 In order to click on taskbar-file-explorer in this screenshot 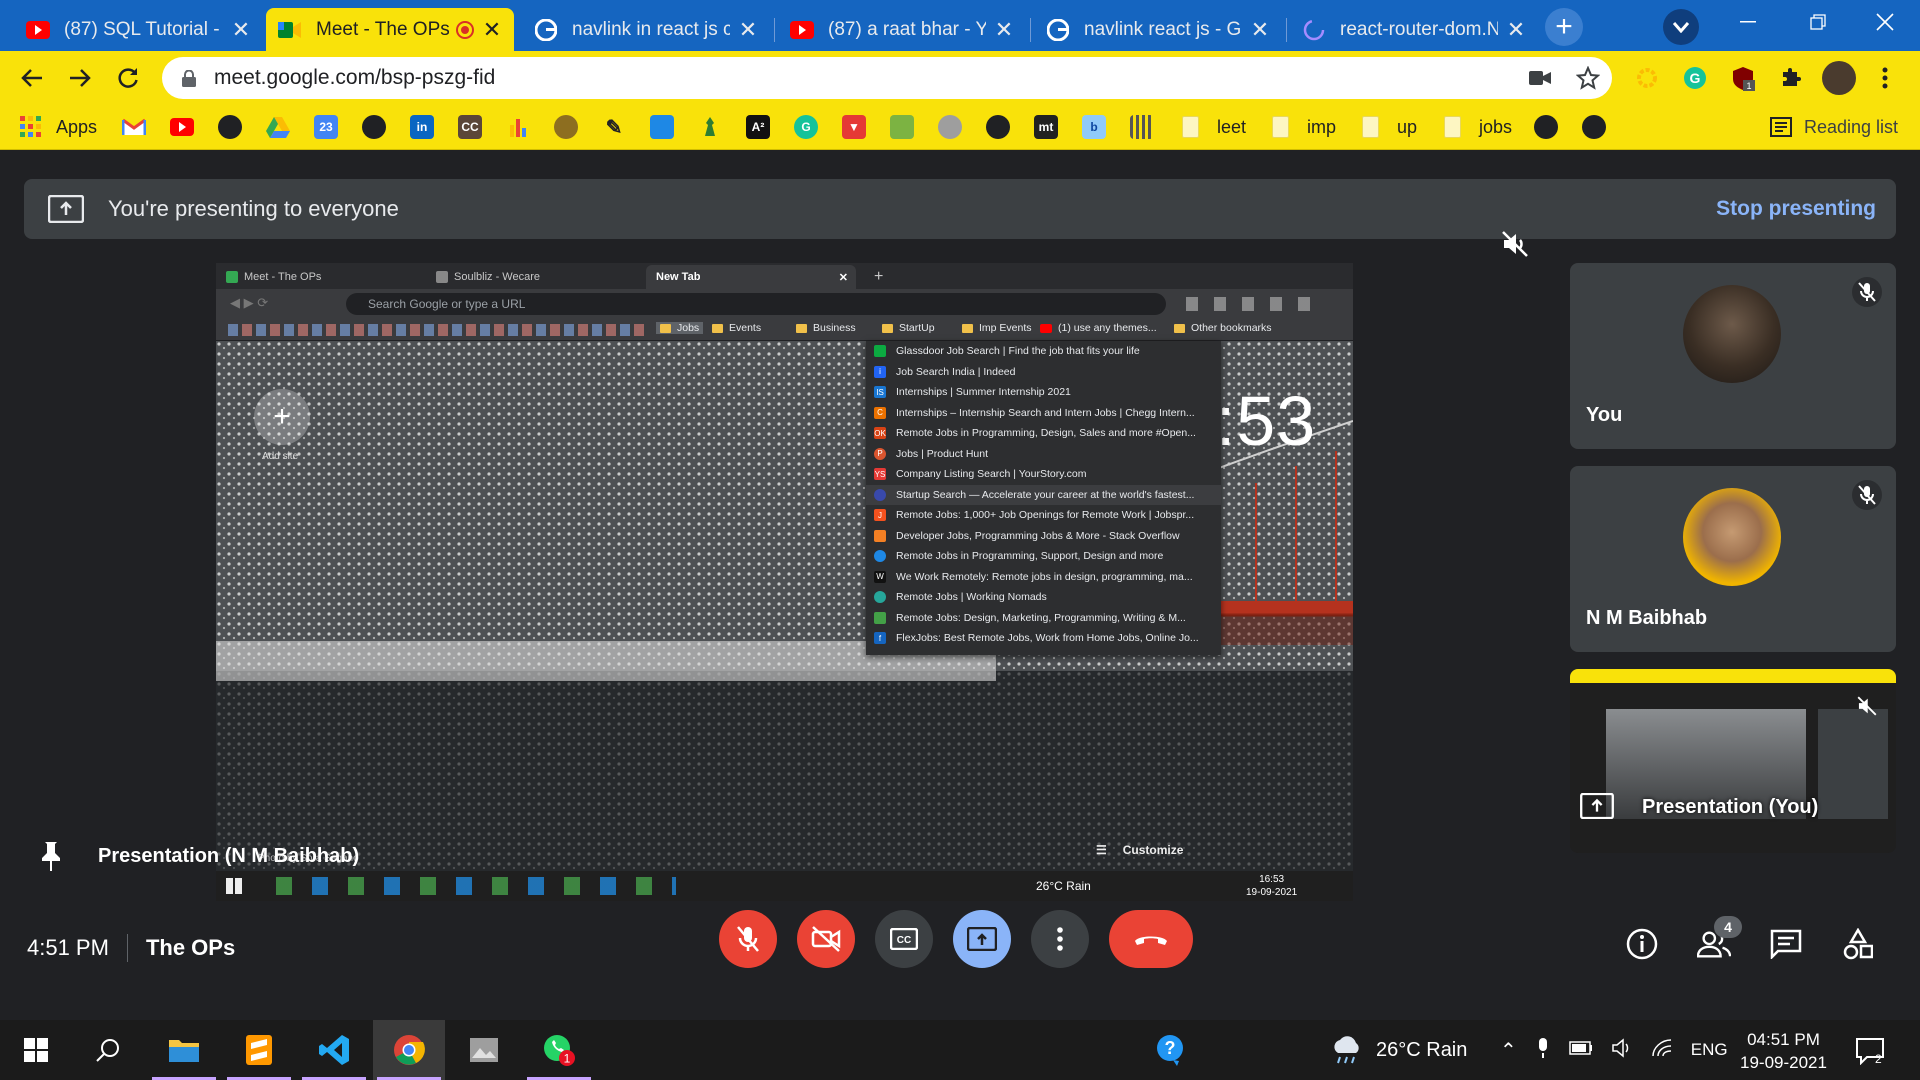, I will do `click(184, 1050)`.